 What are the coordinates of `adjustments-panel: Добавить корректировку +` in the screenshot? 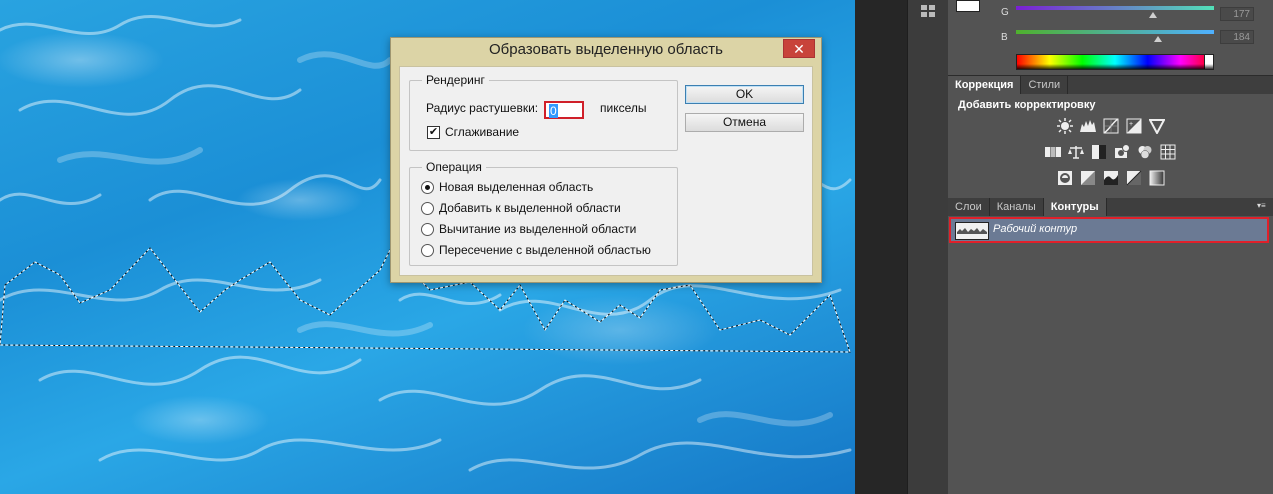 It's located at (1110, 147).